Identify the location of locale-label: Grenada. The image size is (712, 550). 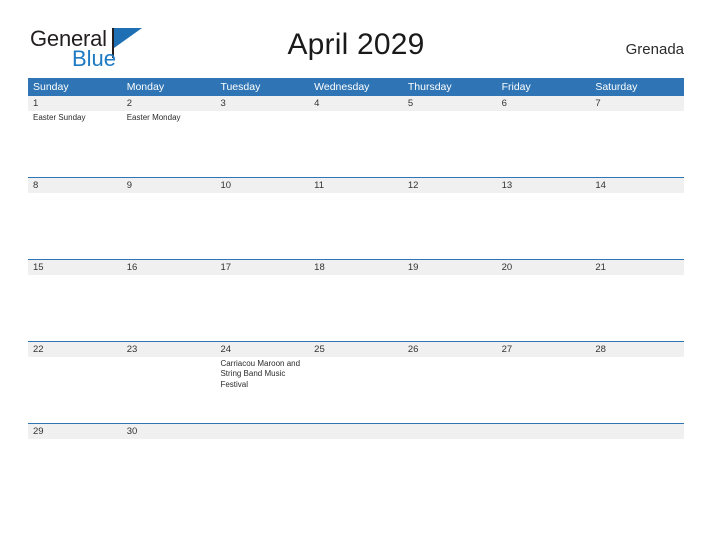
(654, 49).